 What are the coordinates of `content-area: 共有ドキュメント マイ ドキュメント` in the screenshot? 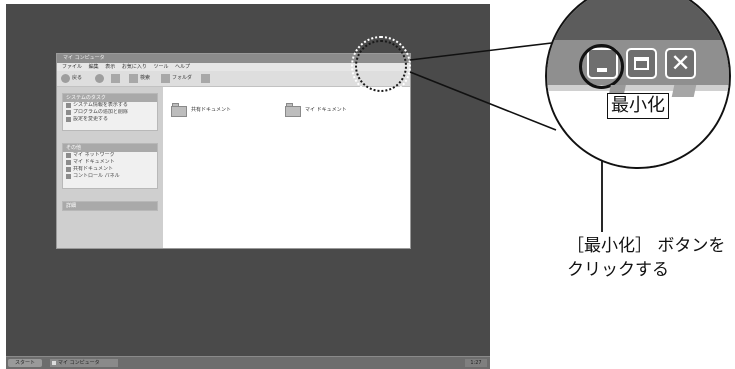 It's located at (286, 167).